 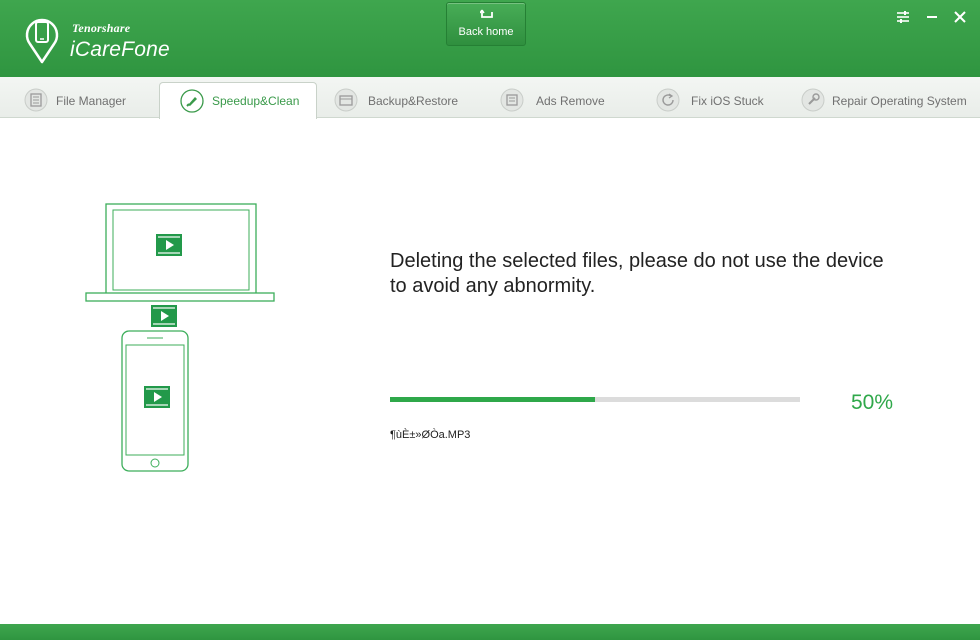 I want to click on backup-icon, so click(x=346, y=100).